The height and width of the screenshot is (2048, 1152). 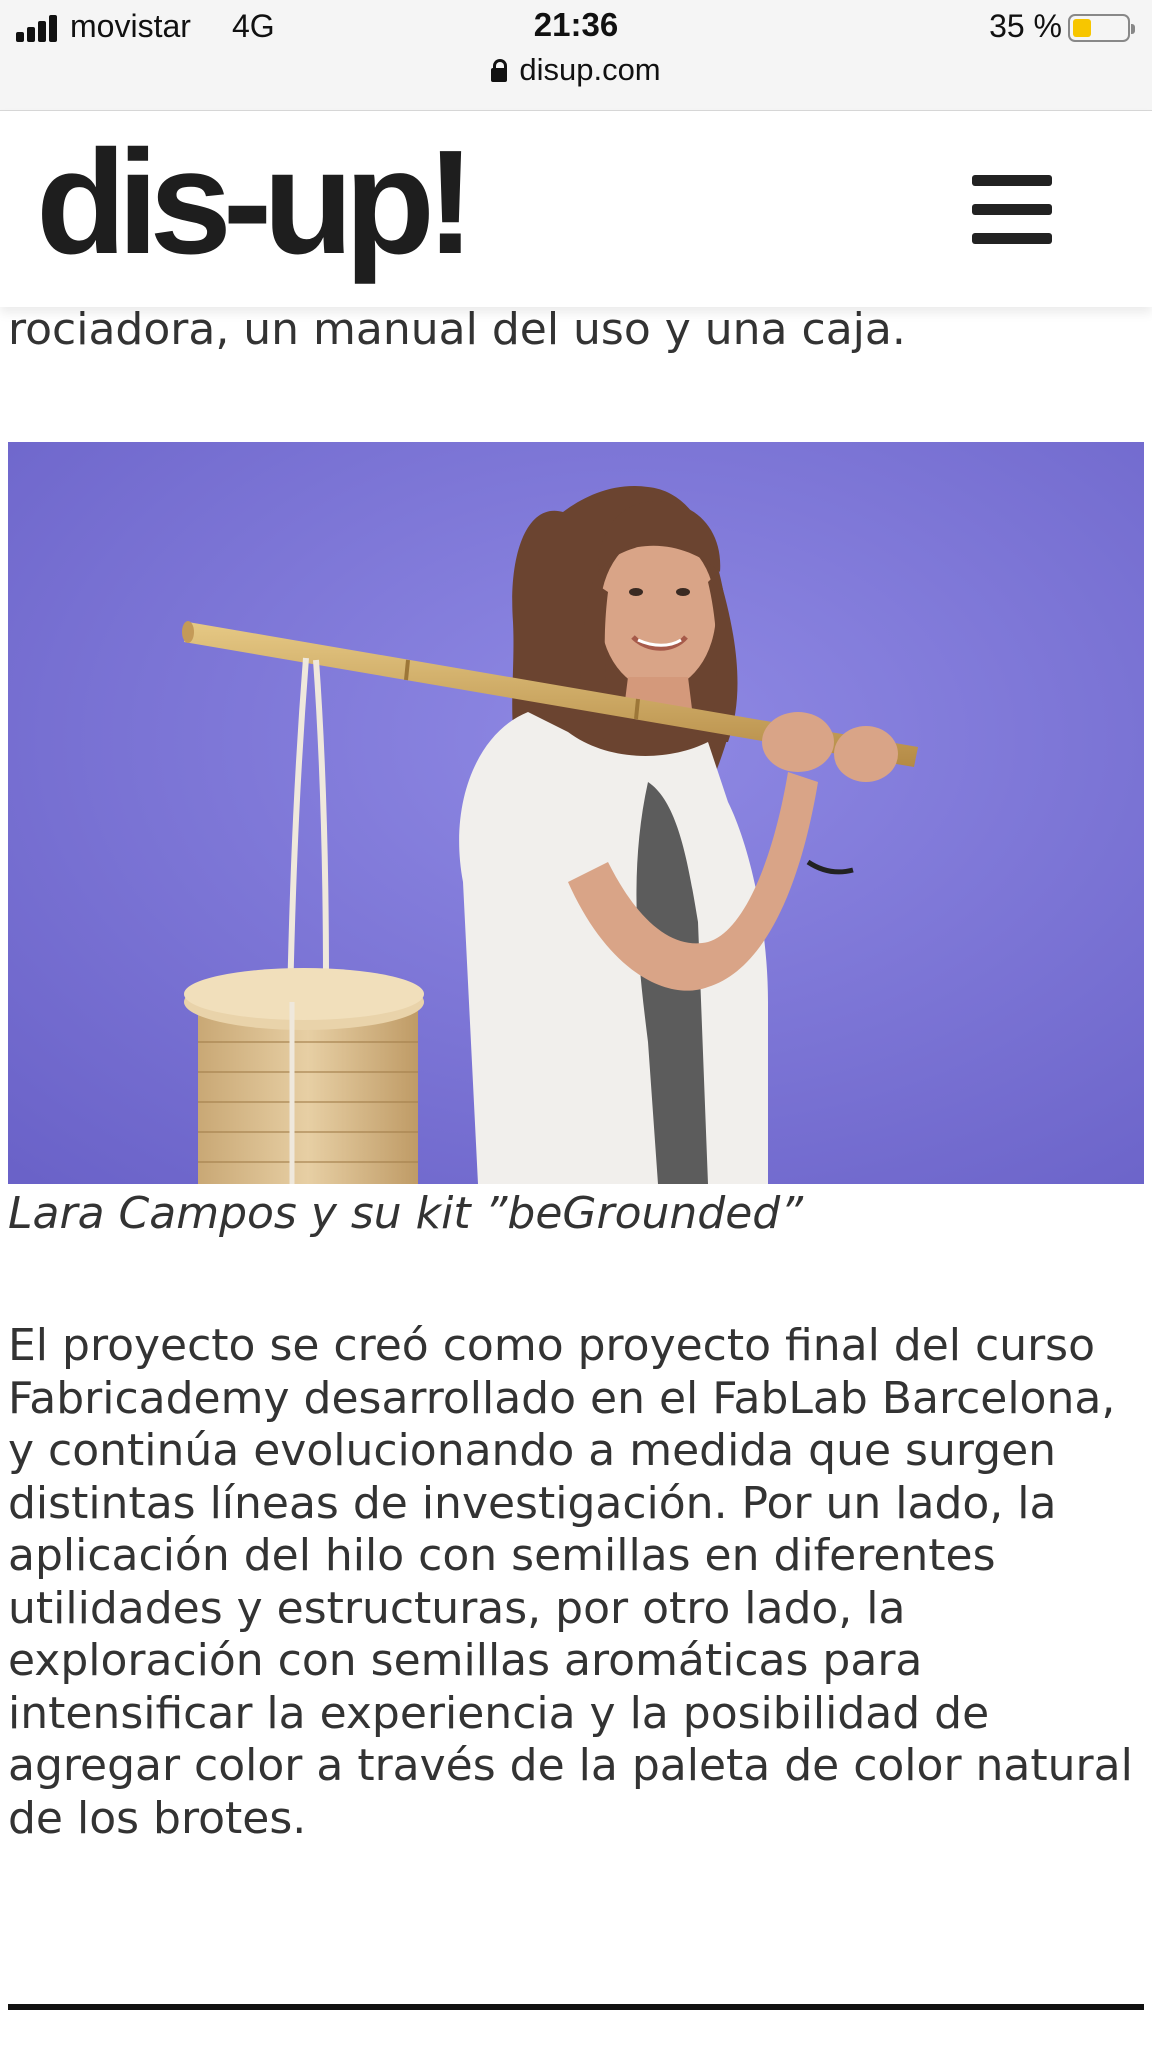 What do you see at coordinates (255, 203) in the screenshot?
I see `site-logo: dis-up!` at bounding box center [255, 203].